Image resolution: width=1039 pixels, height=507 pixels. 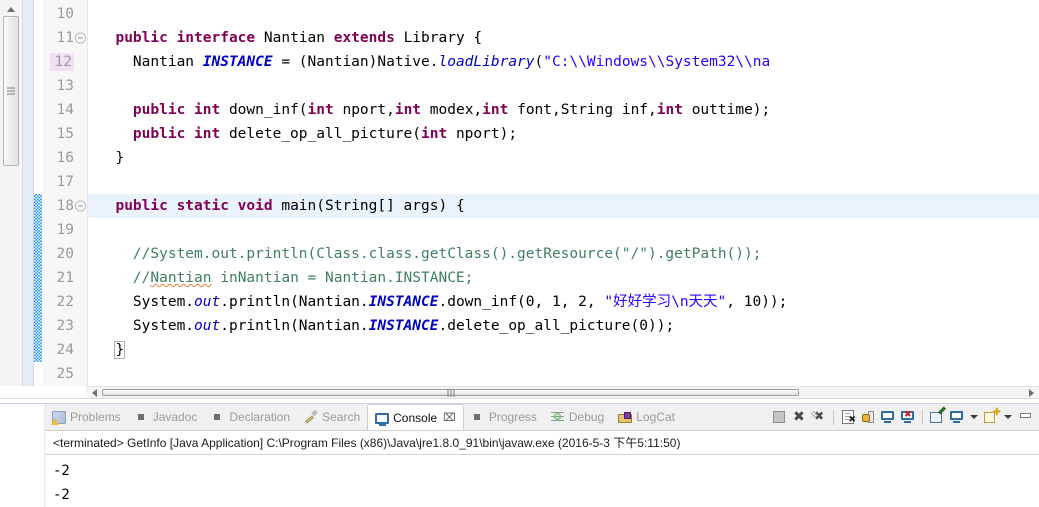 What do you see at coordinates (64, 278) in the screenshot?
I see `line-number-21: 21` at bounding box center [64, 278].